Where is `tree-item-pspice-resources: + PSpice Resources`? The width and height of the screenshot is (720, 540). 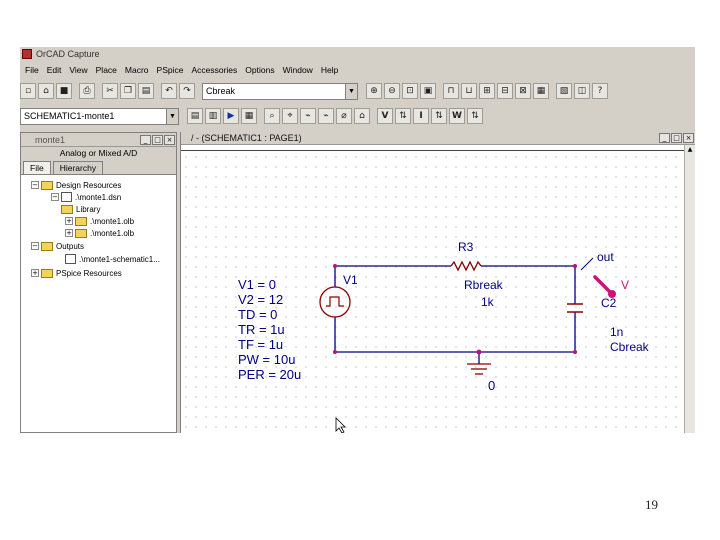
tree-item-pspice-resources: + PSpice Resources is located at coordinates (76, 273).